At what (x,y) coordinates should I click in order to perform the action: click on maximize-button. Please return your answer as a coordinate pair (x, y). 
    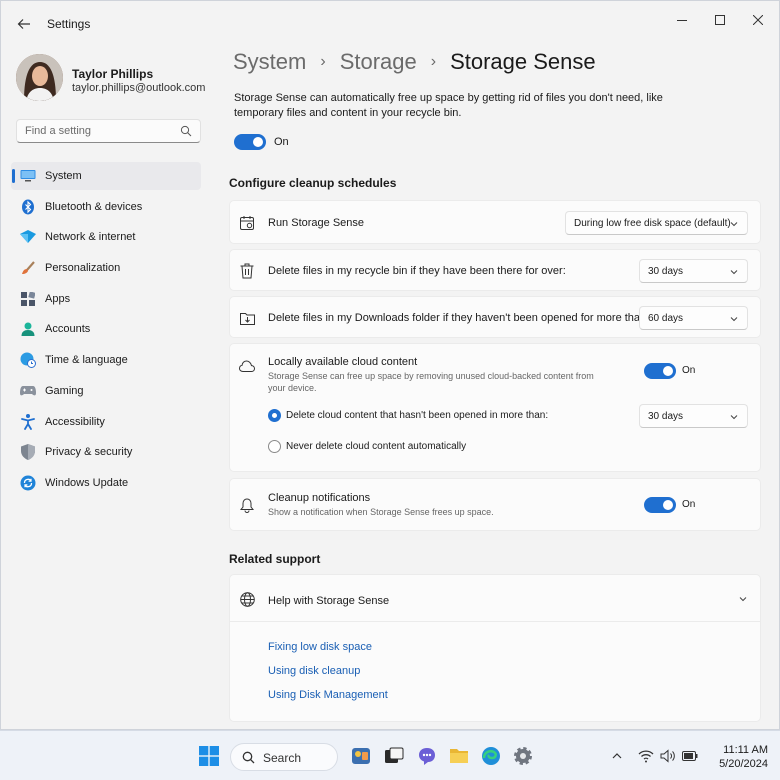
    Looking at the image, I should click on (720, 20).